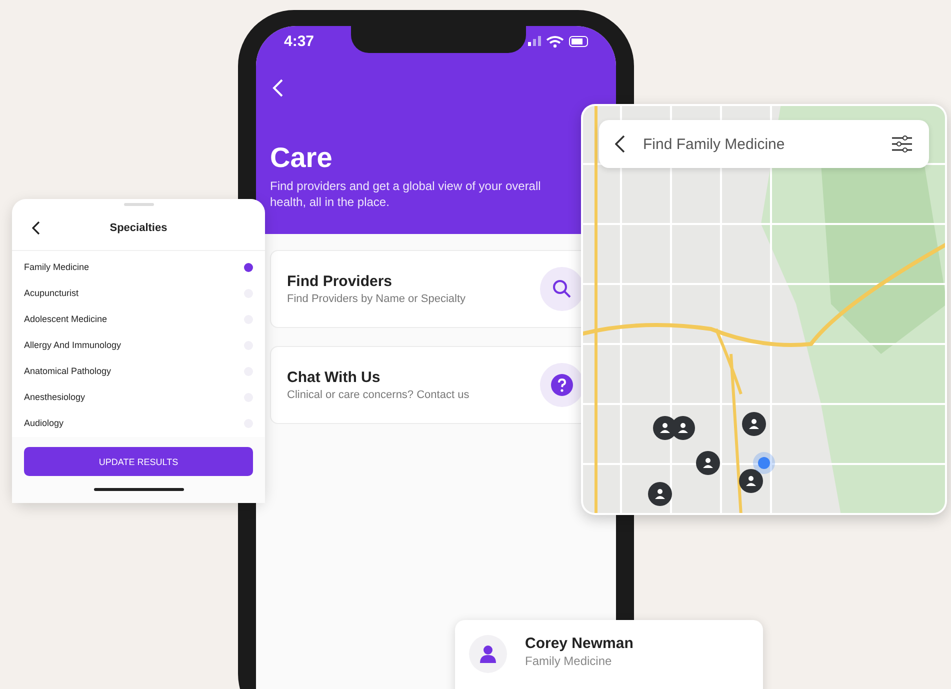 The image size is (951, 689). Describe the element at coordinates (488, 654) in the screenshot. I see `avatar-icon` at that location.